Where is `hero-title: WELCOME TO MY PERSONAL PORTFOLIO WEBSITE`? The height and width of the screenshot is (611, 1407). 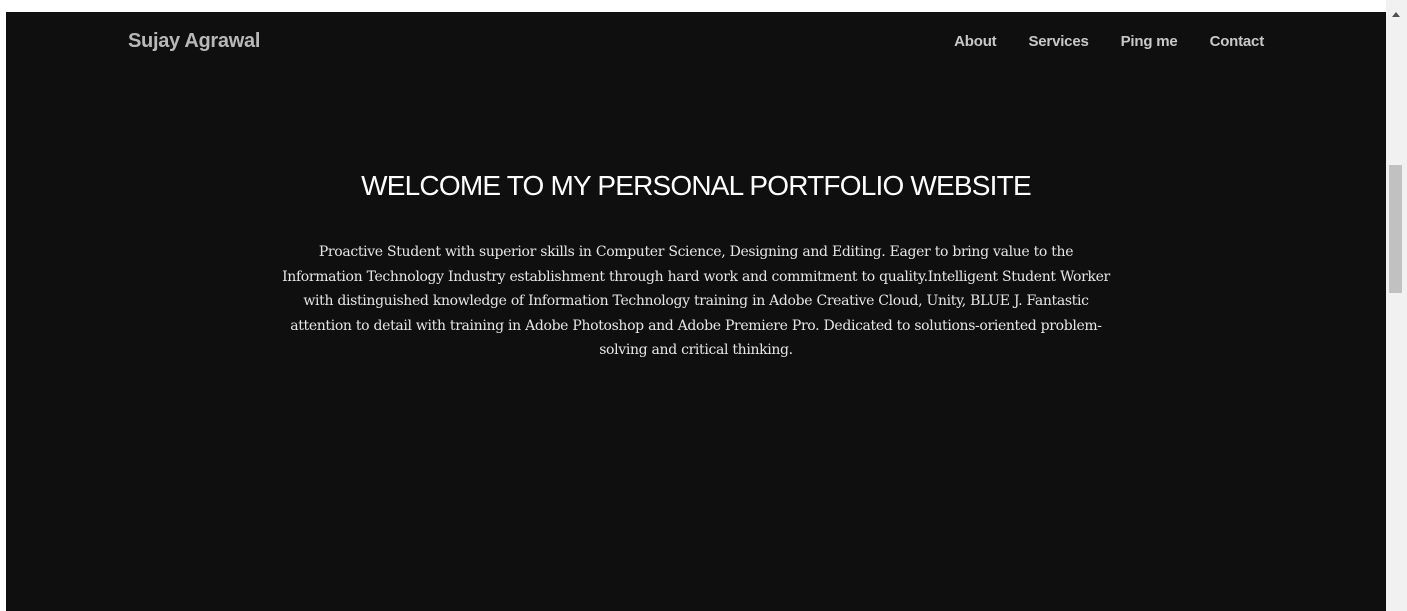 hero-title: WELCOME TO MY PERSONAL PORTFOLIO WEBSITE is located at coordinates (696, 185).